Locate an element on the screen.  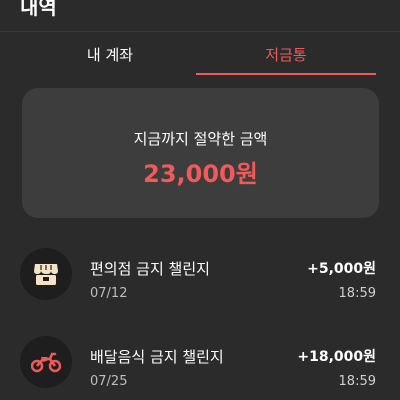
motorcycle-icon is located at coordinates (46, 362).